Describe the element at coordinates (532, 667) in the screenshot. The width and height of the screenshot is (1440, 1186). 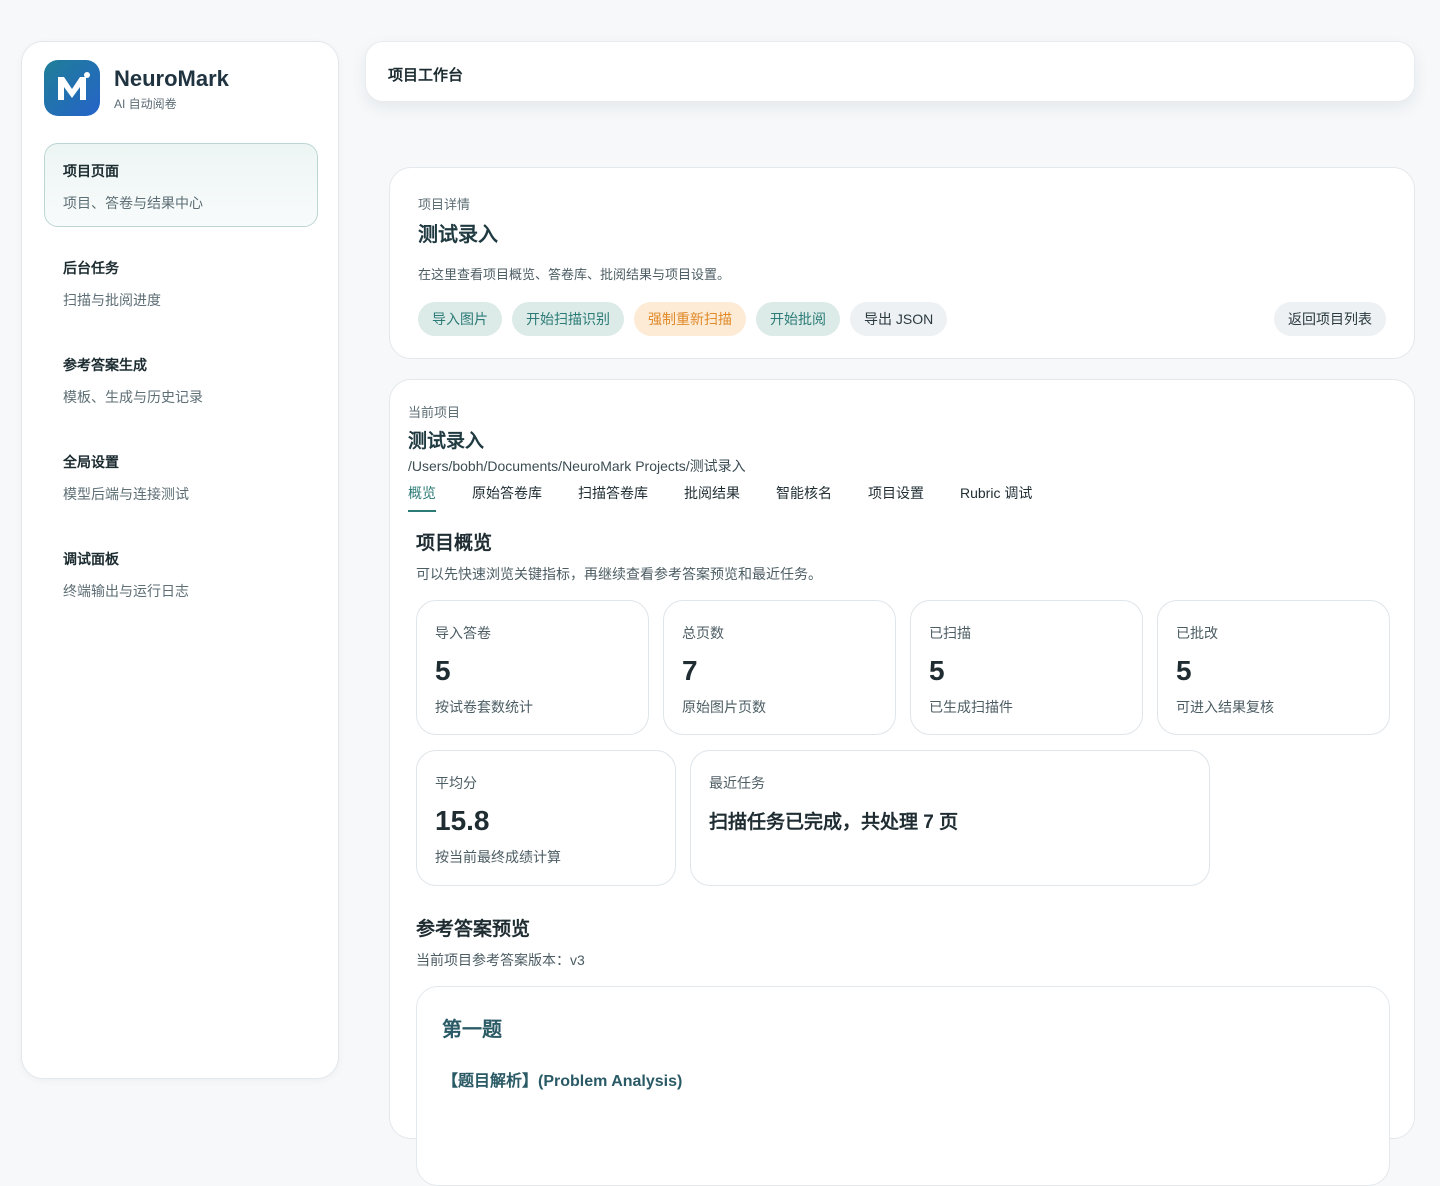
I see `stat-card-imported: 导入答卷 5 按试卷套数统计` at that location.